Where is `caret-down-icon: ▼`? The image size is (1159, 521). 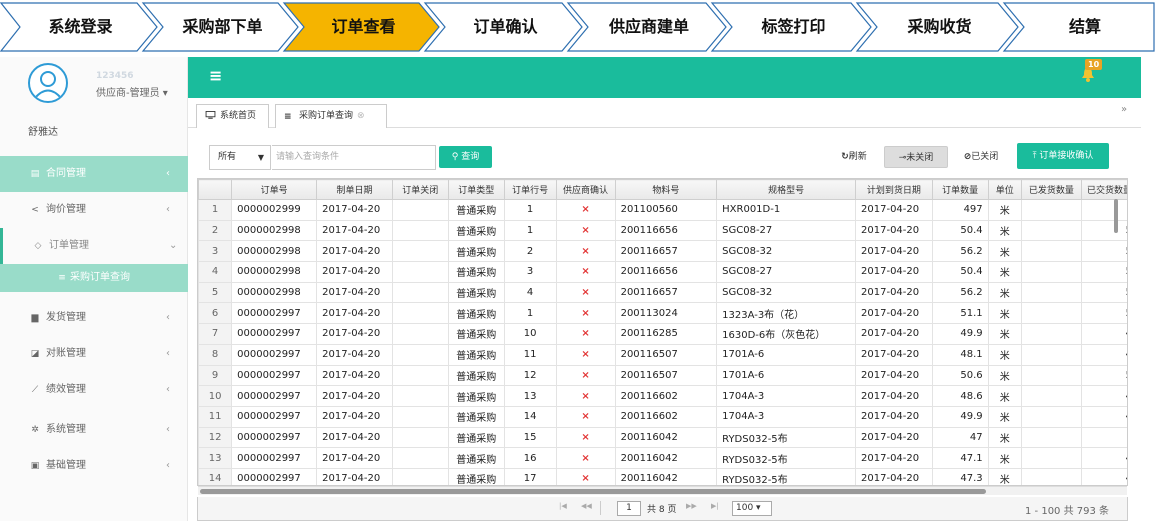 caret-down-icon: ▼ is located at coordinates (260, 157).